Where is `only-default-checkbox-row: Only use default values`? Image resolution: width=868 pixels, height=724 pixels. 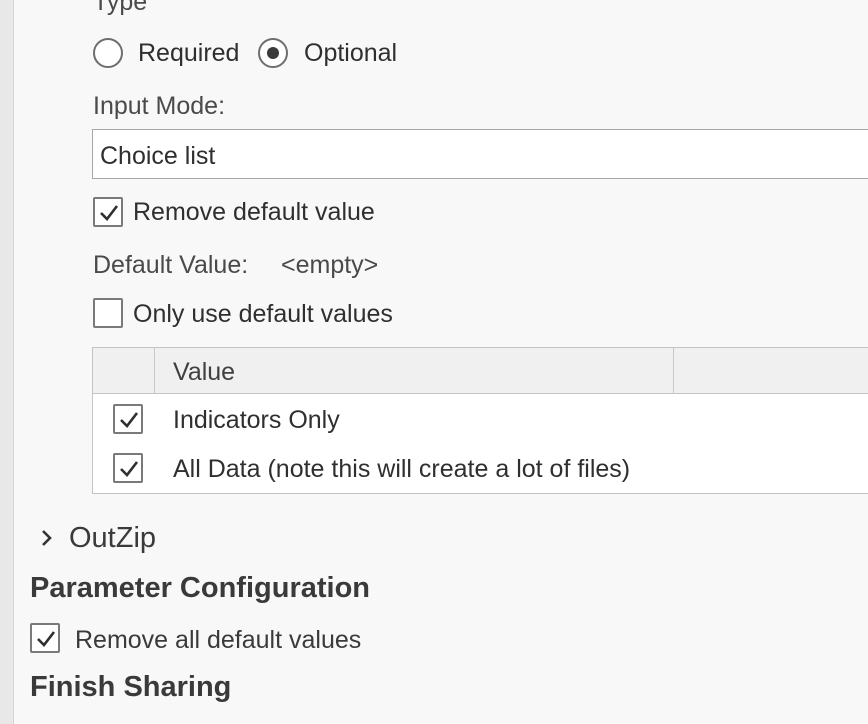 only-default-checkbox-row: Only use default values is located at coordinates (263, 314).